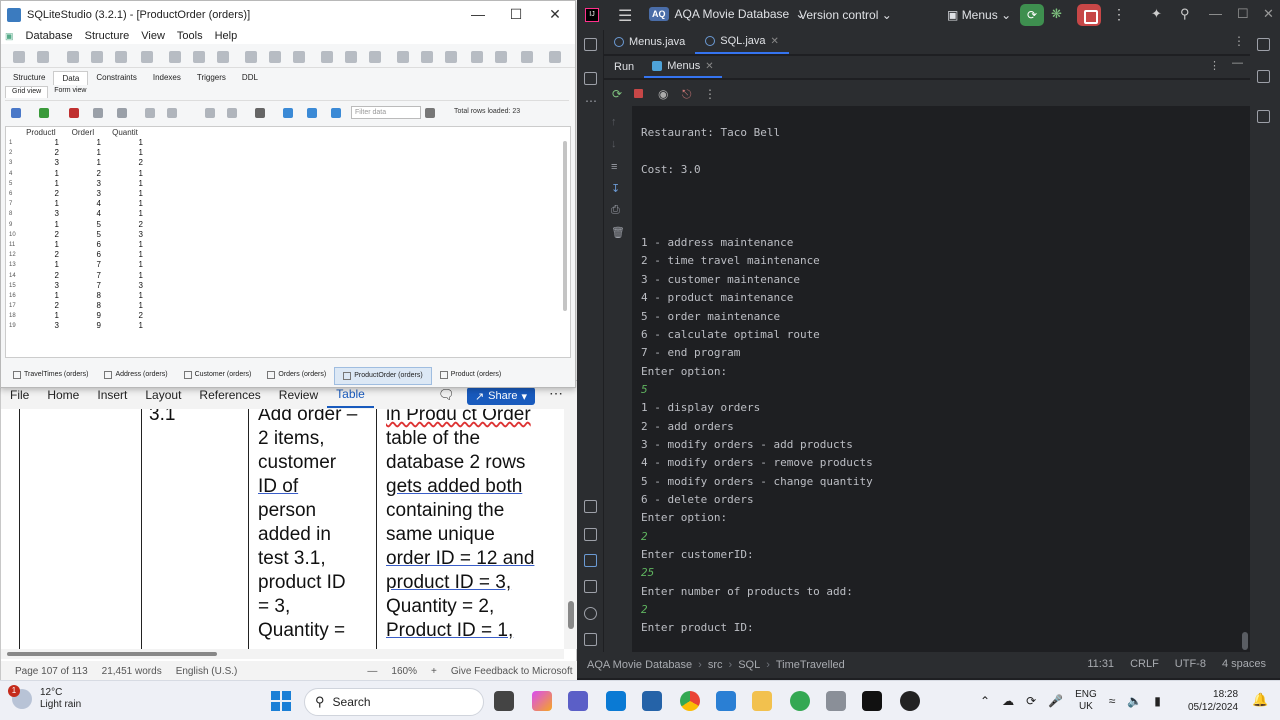 The image size is (1280, 720). I want to click on up-arrow-icon: ↑, so click(614, 122).